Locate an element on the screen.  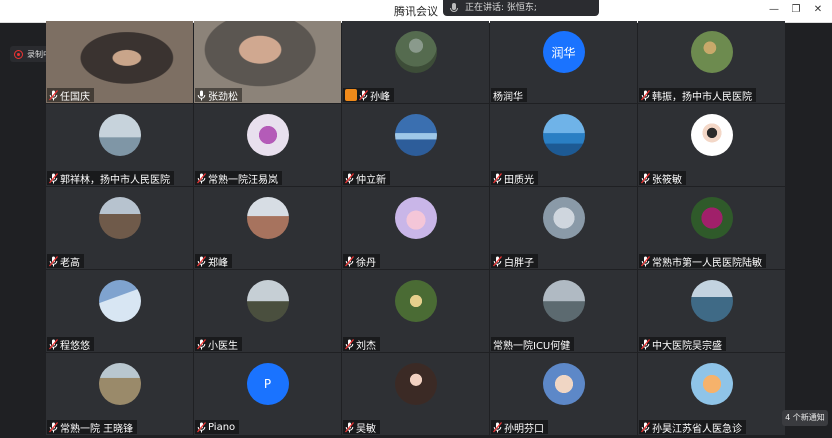
participant-nameplate: 常熟一院汪易岚 is located at coordinates (238, 178).